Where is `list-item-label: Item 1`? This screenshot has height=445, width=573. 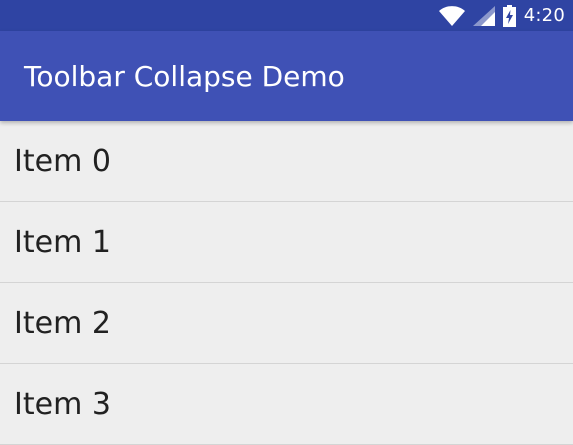 list-item-label: Item 1 is located at coordinates (62, 242).